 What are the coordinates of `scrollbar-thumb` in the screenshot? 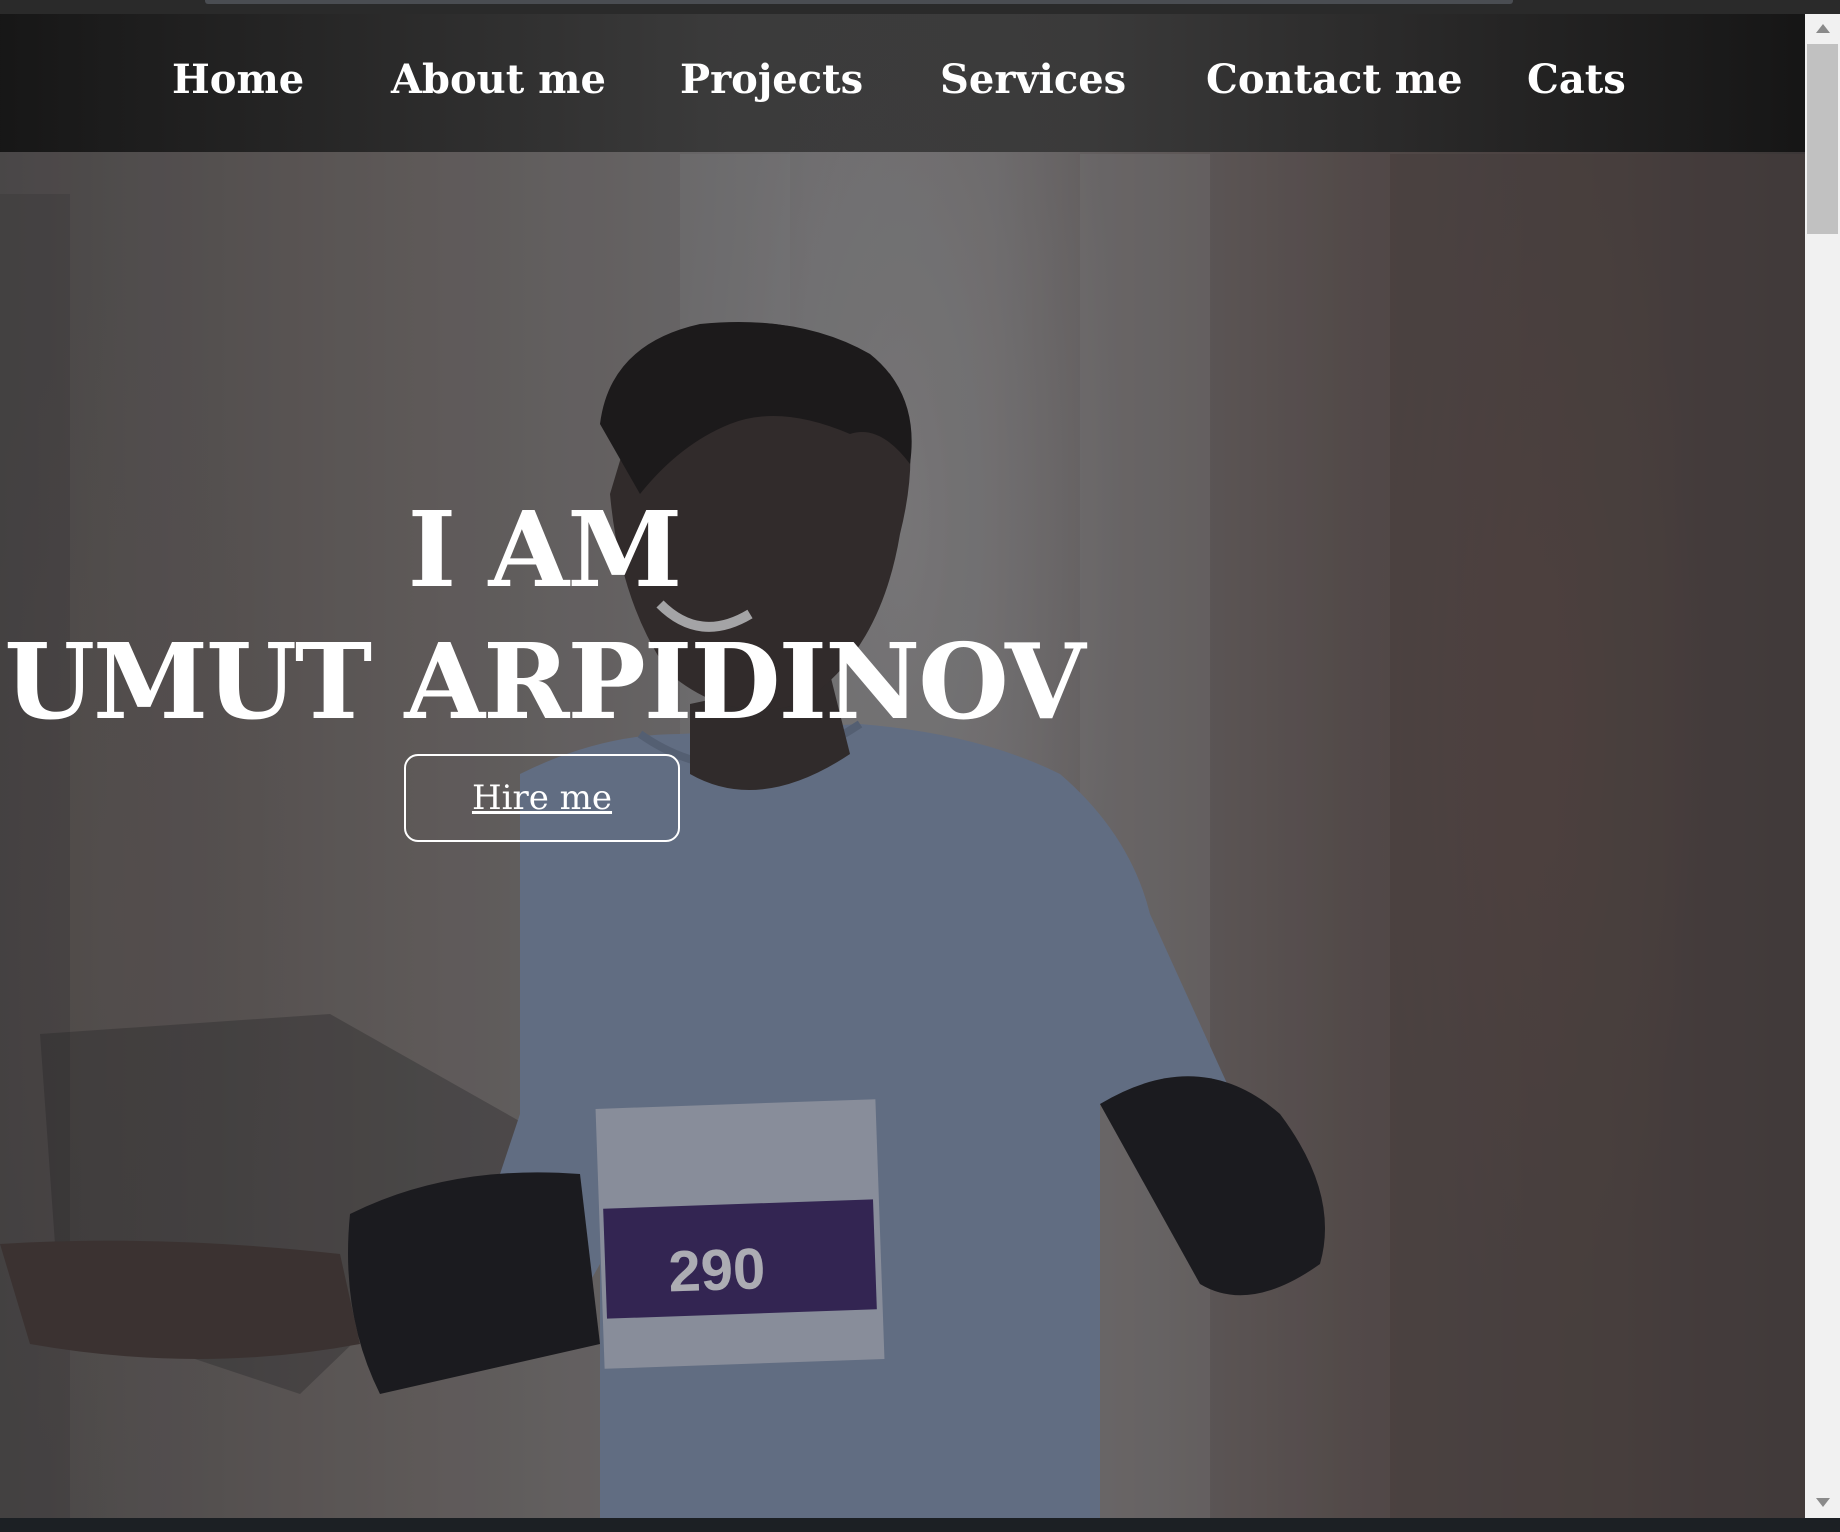 It's located at (1822, 139).